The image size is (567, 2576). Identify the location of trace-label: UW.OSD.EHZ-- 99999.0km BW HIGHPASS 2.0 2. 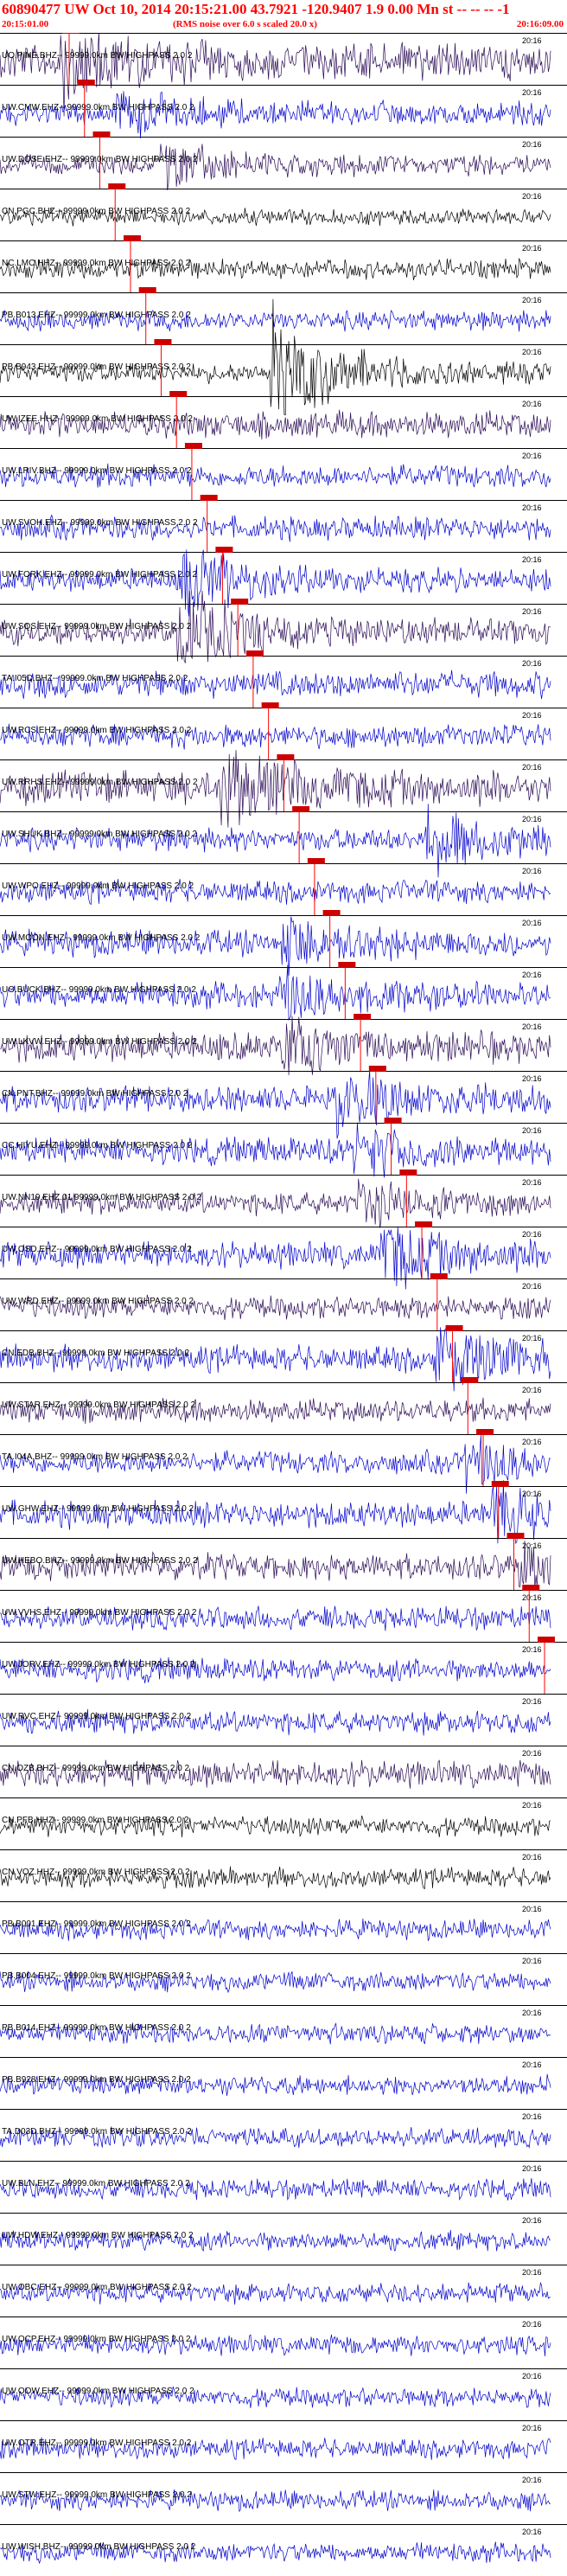
(97, 1249).